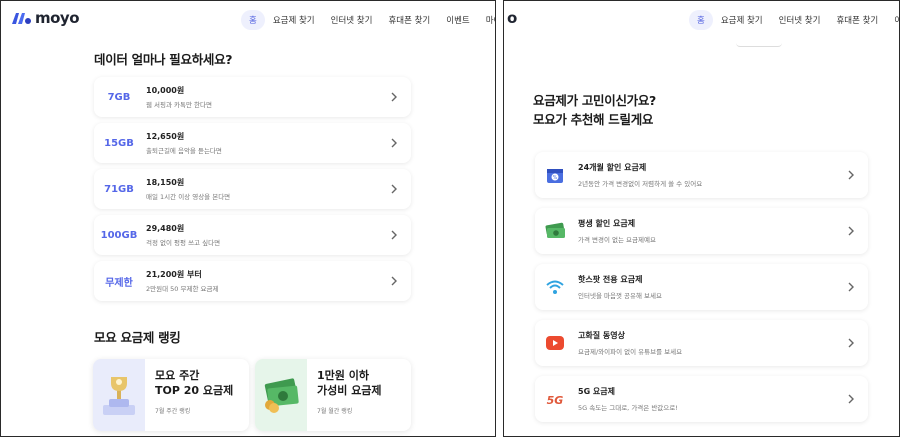  I want to click on data-option-card: 7GB 10,000원 웹 서핑과 카톡만 한다면, so click(252, 97).